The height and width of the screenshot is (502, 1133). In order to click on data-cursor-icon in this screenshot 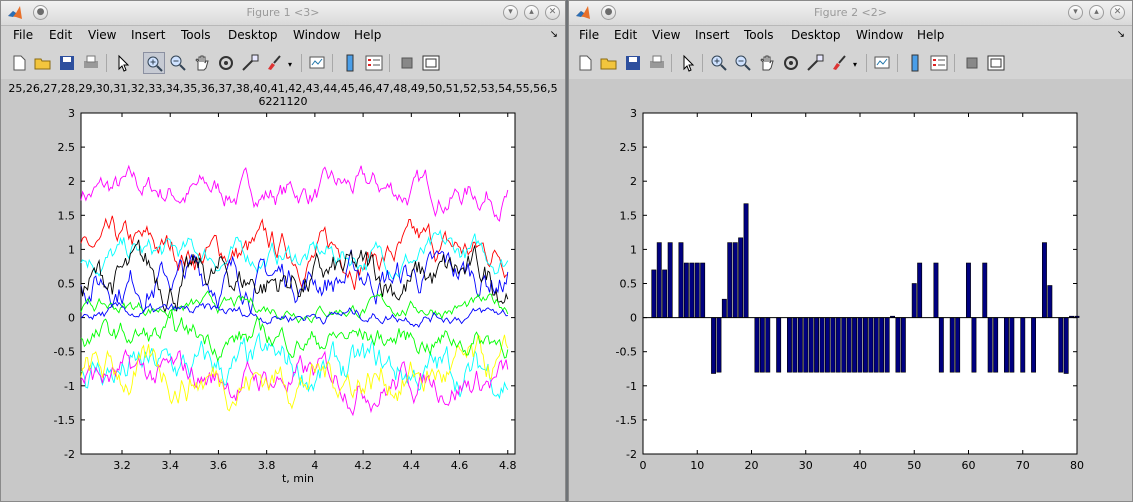, I will do `click(250, 62)`.